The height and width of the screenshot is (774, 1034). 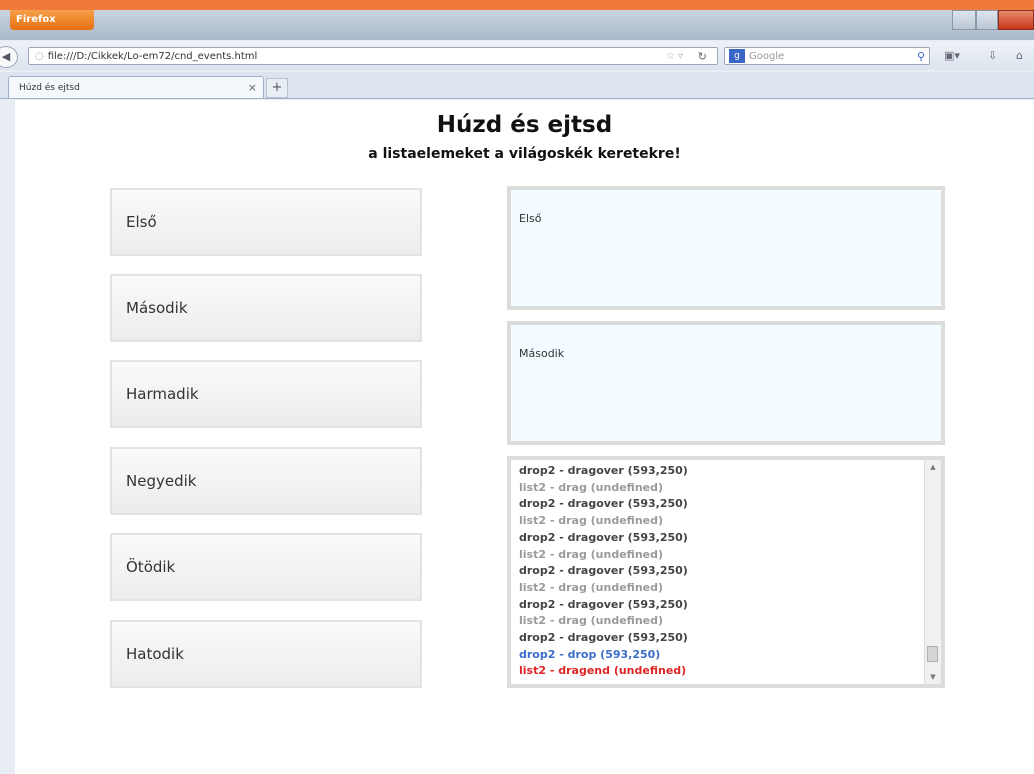 I want to click on log-line-dragend: list2 - dragend (undefined), so click(x=603, y=671).